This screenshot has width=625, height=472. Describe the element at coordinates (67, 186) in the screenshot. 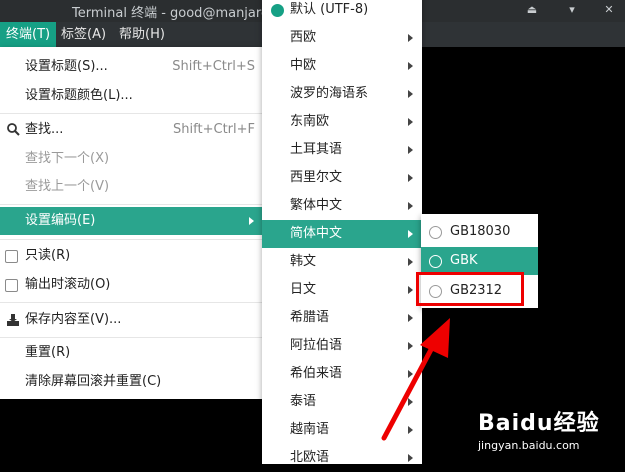

I see `menu-item-label: 查找上一个(V)` at that location.